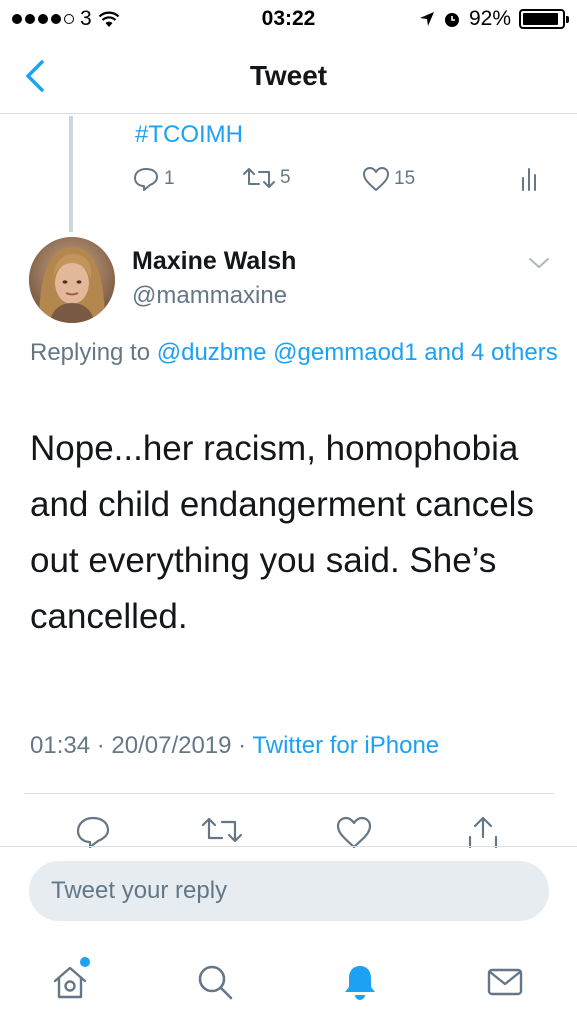  What do you see at coordinates (214, 261) in the screenshot?
I see `author-name: Maxine Walsh` at bounding box center [214, 261].